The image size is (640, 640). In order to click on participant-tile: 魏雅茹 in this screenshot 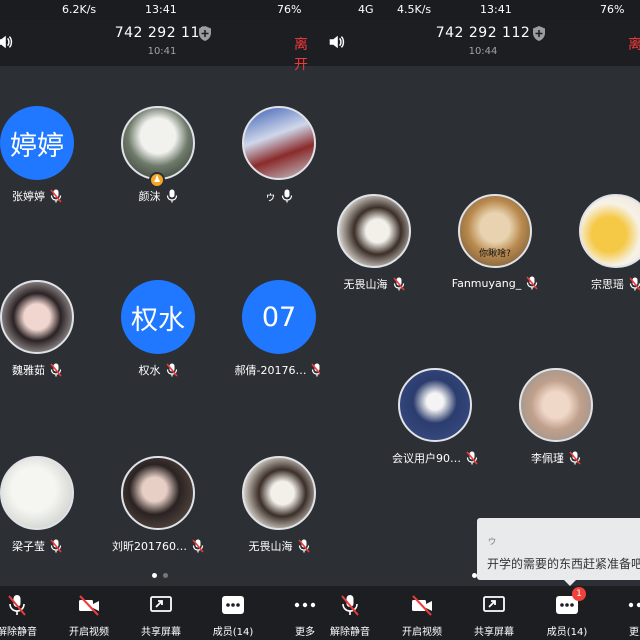, I will do `click(43, 335)`.